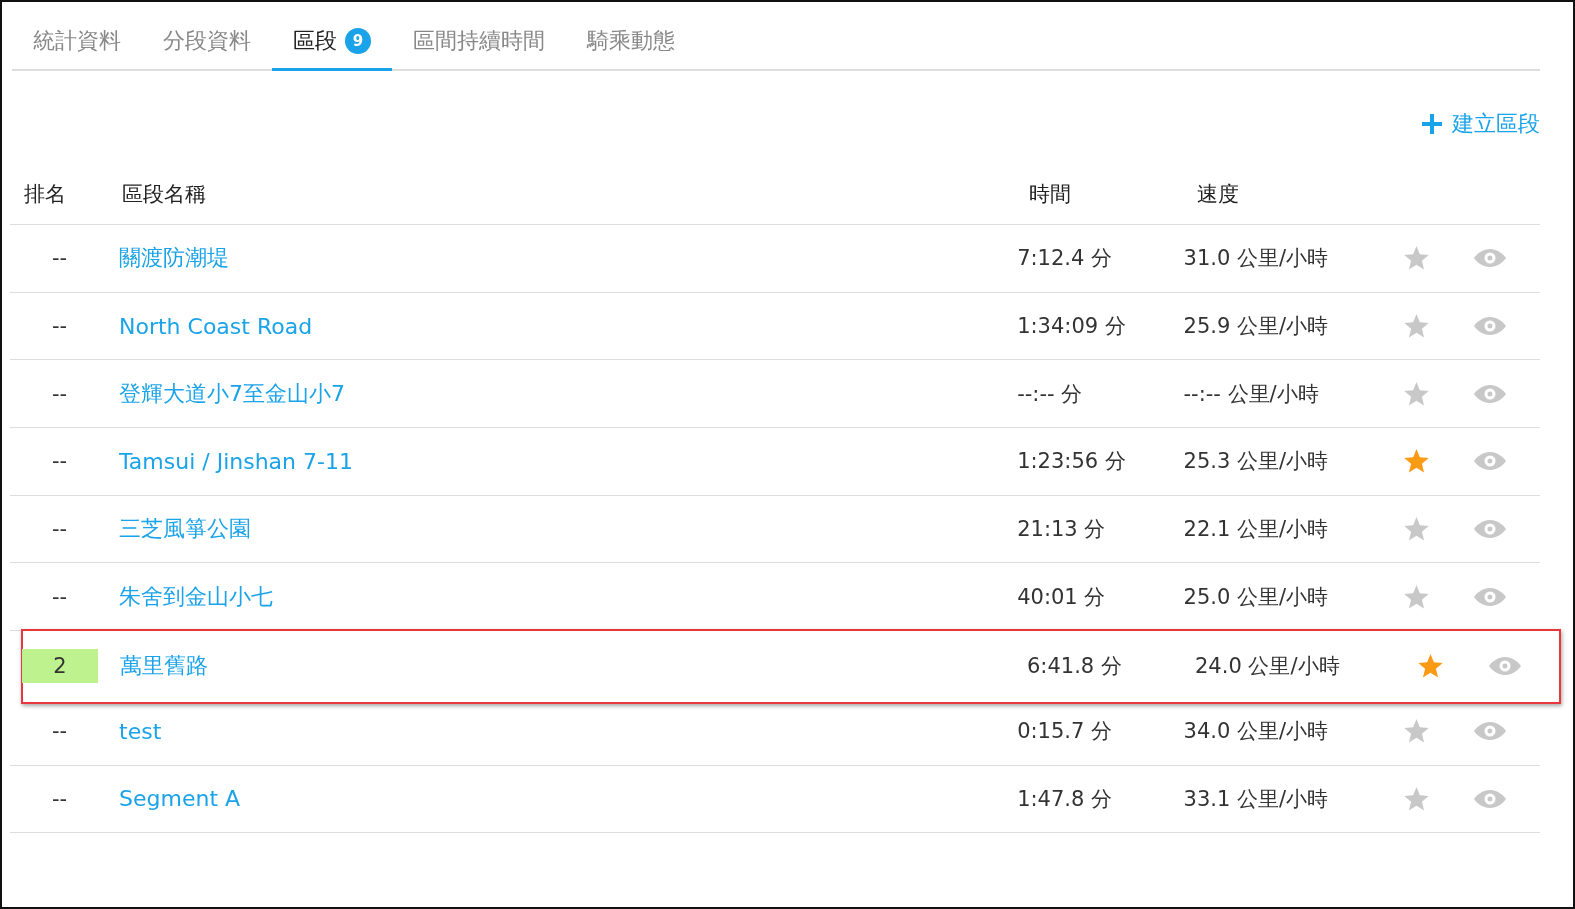 Image resolution: width=1575 pixels, height=909 pixels. Describe the element at coordinates (77, 45) in the screenshot. I see `tab: 統計資料` at that location.